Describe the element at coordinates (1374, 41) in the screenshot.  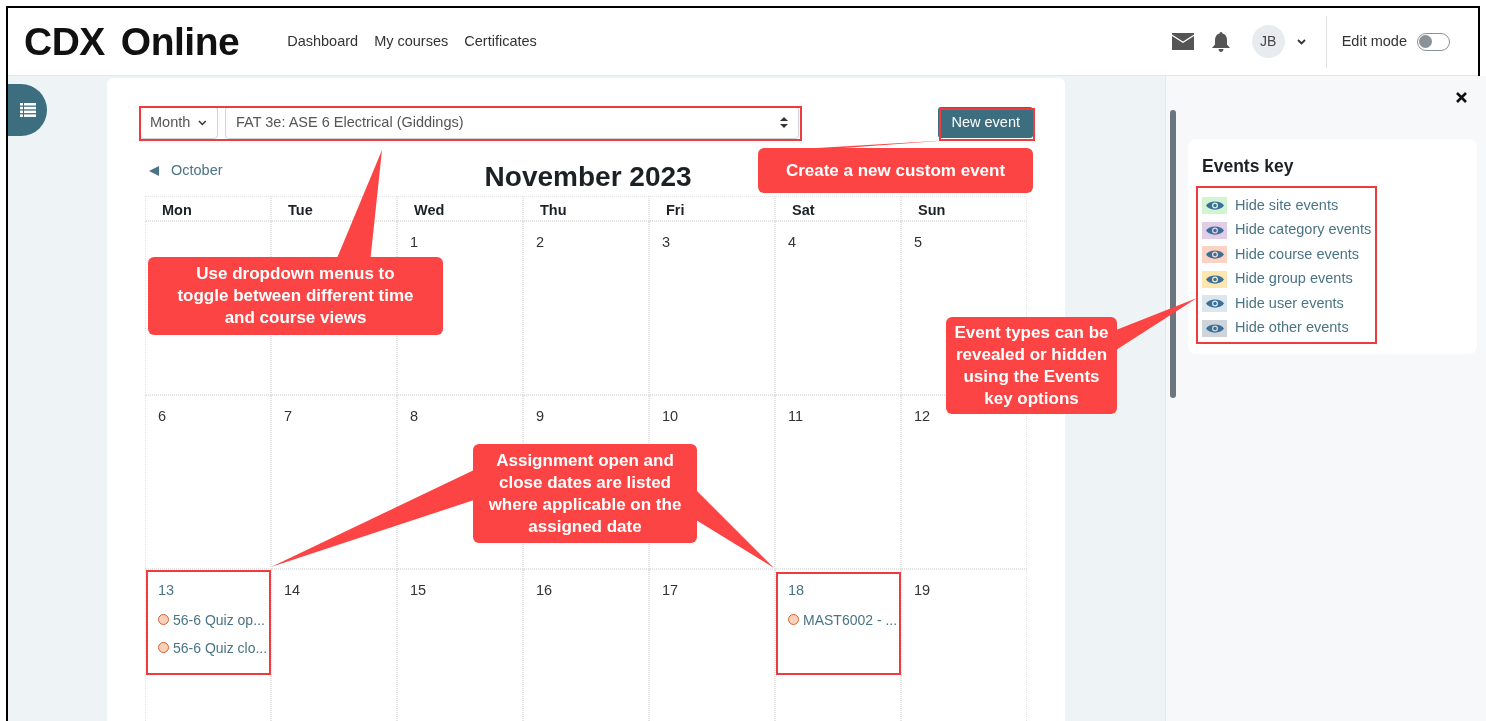
I see `edit-mode-label: Edit mode` at that location.